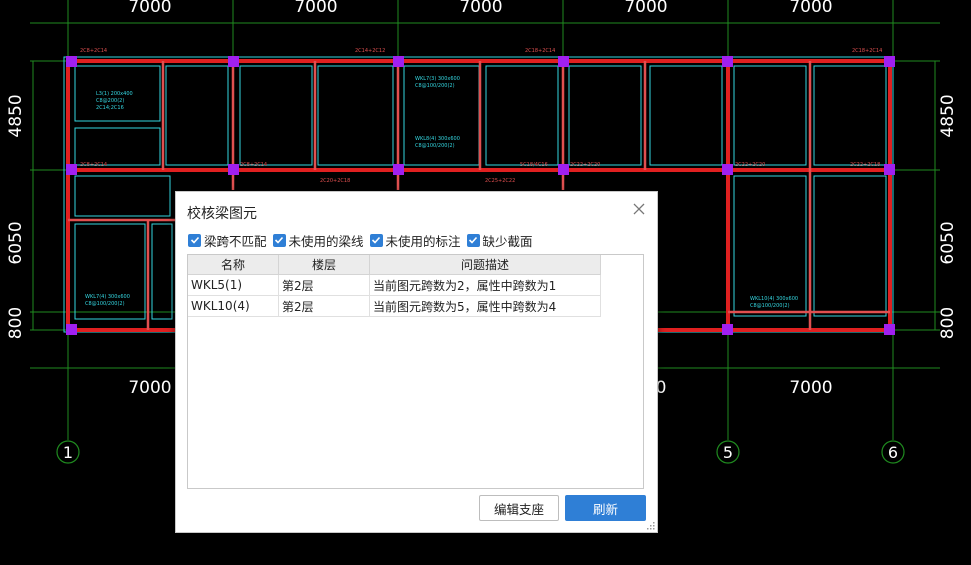 Image resolution: width=971 pixels, height=565 pixels. I want to click on checkbox-label: 未使用的梁线, so click(326, 241).